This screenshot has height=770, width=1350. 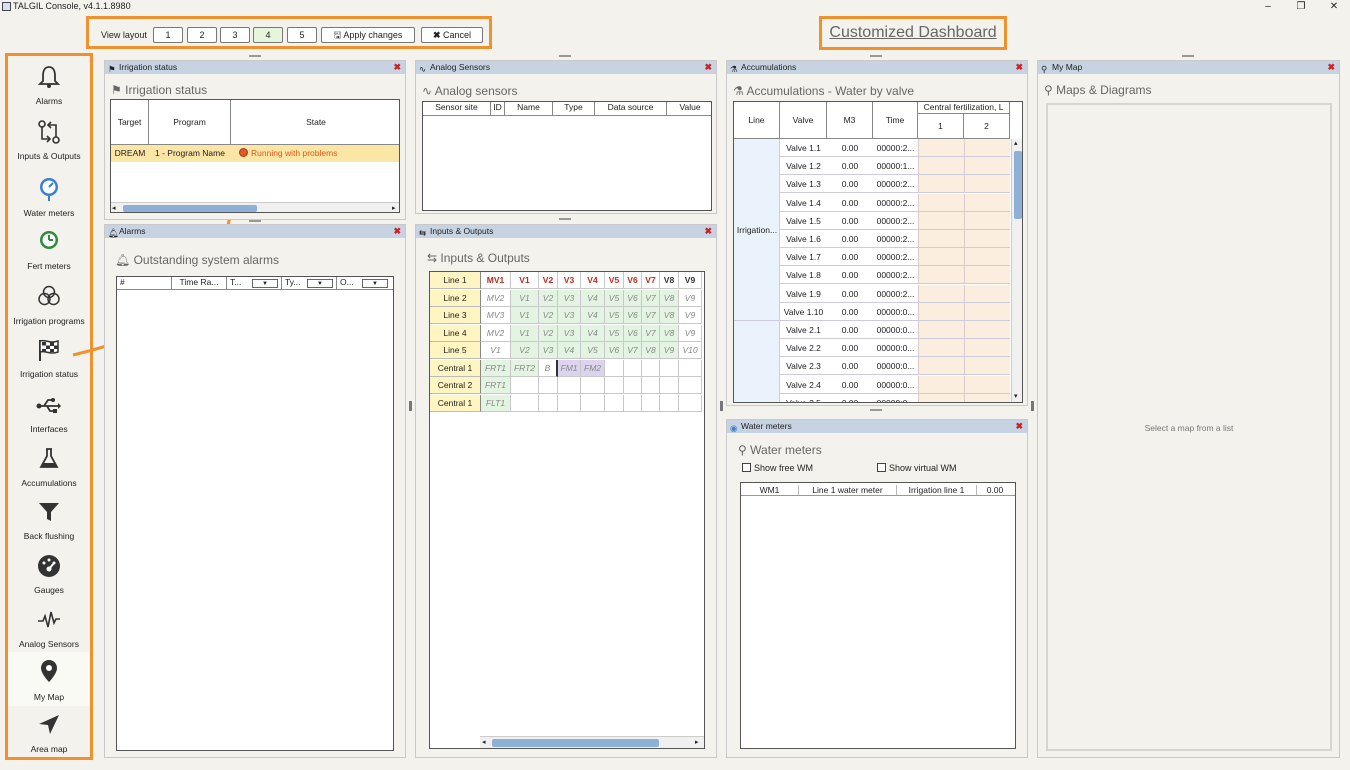 What do you see at coordinates (49, 732) in the screenshot?
I see `sidebar-item-area-map: Area map` at bounding box center [49, 732].